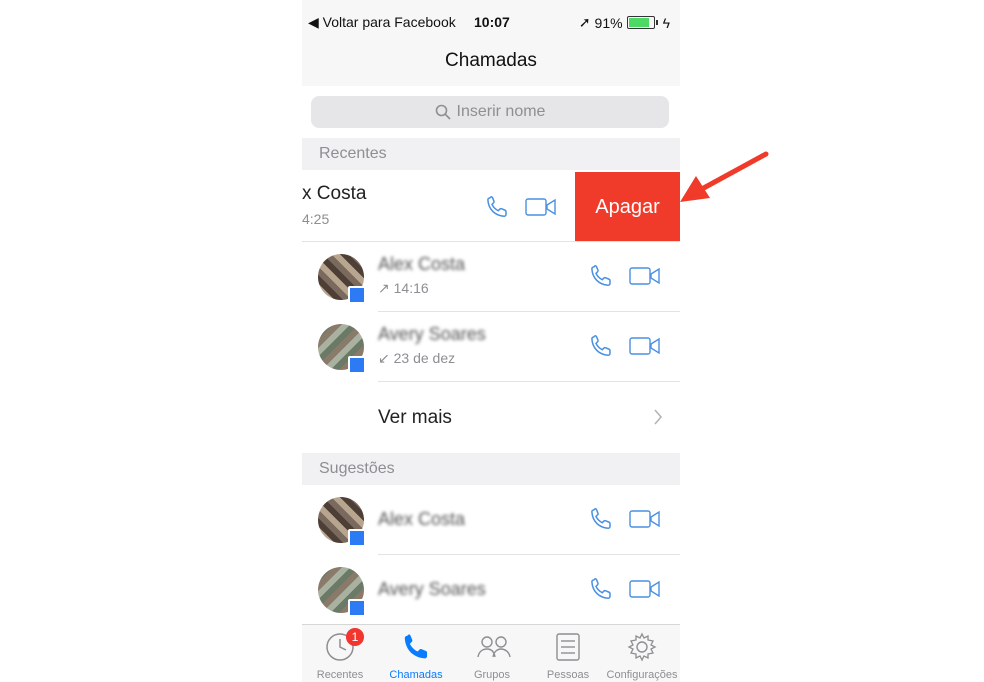 The width and height of the screenshot is (984, 682). I want to click on call-row: Alex Costa ↗ 14:16, so click(491, 277).